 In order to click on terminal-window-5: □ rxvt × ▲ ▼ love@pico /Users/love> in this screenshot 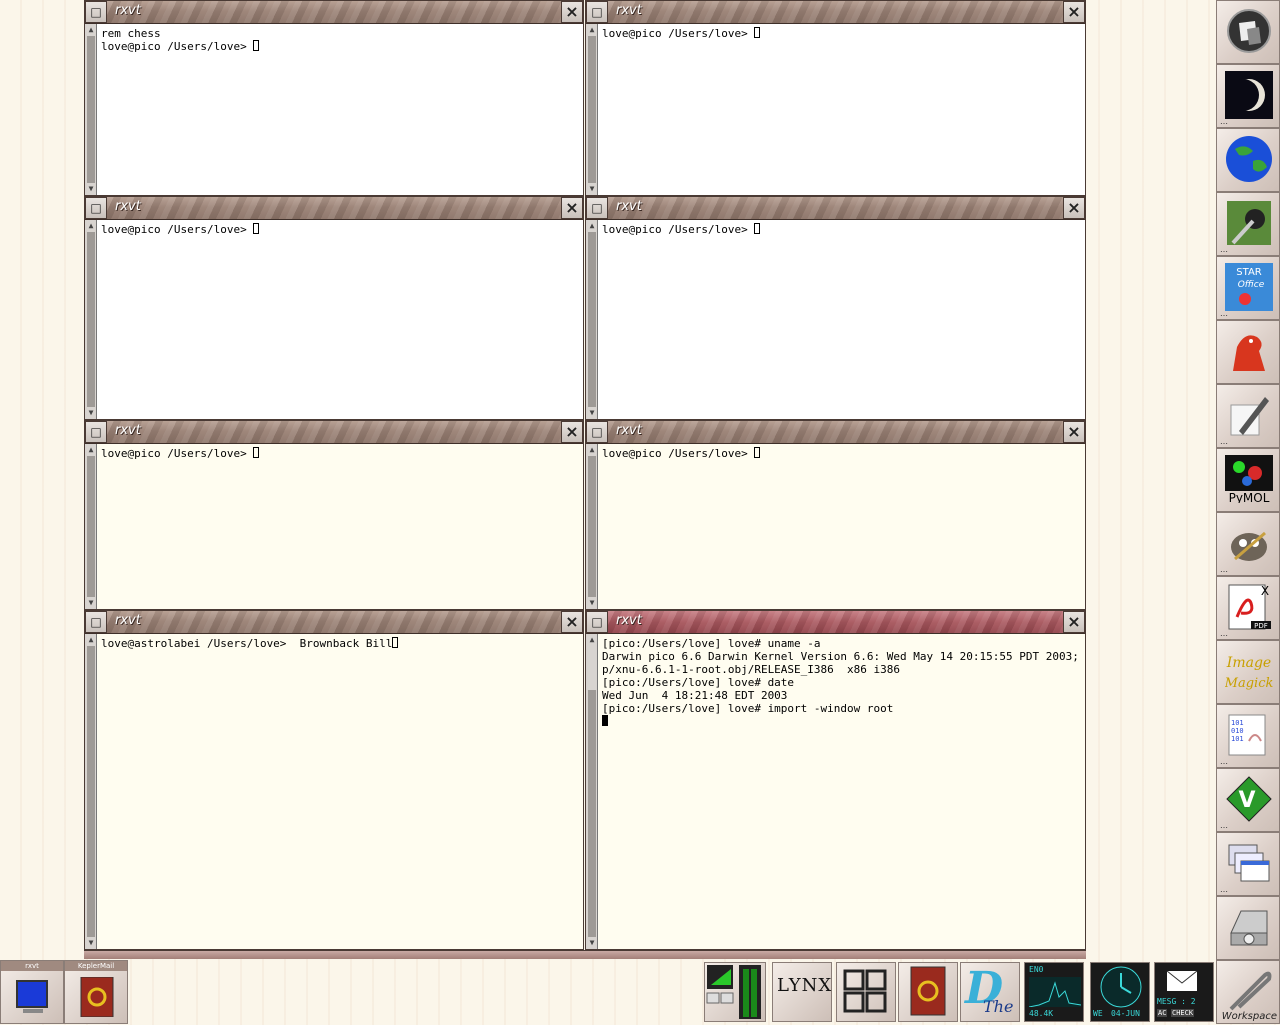, I will do `click(334, 515)`.